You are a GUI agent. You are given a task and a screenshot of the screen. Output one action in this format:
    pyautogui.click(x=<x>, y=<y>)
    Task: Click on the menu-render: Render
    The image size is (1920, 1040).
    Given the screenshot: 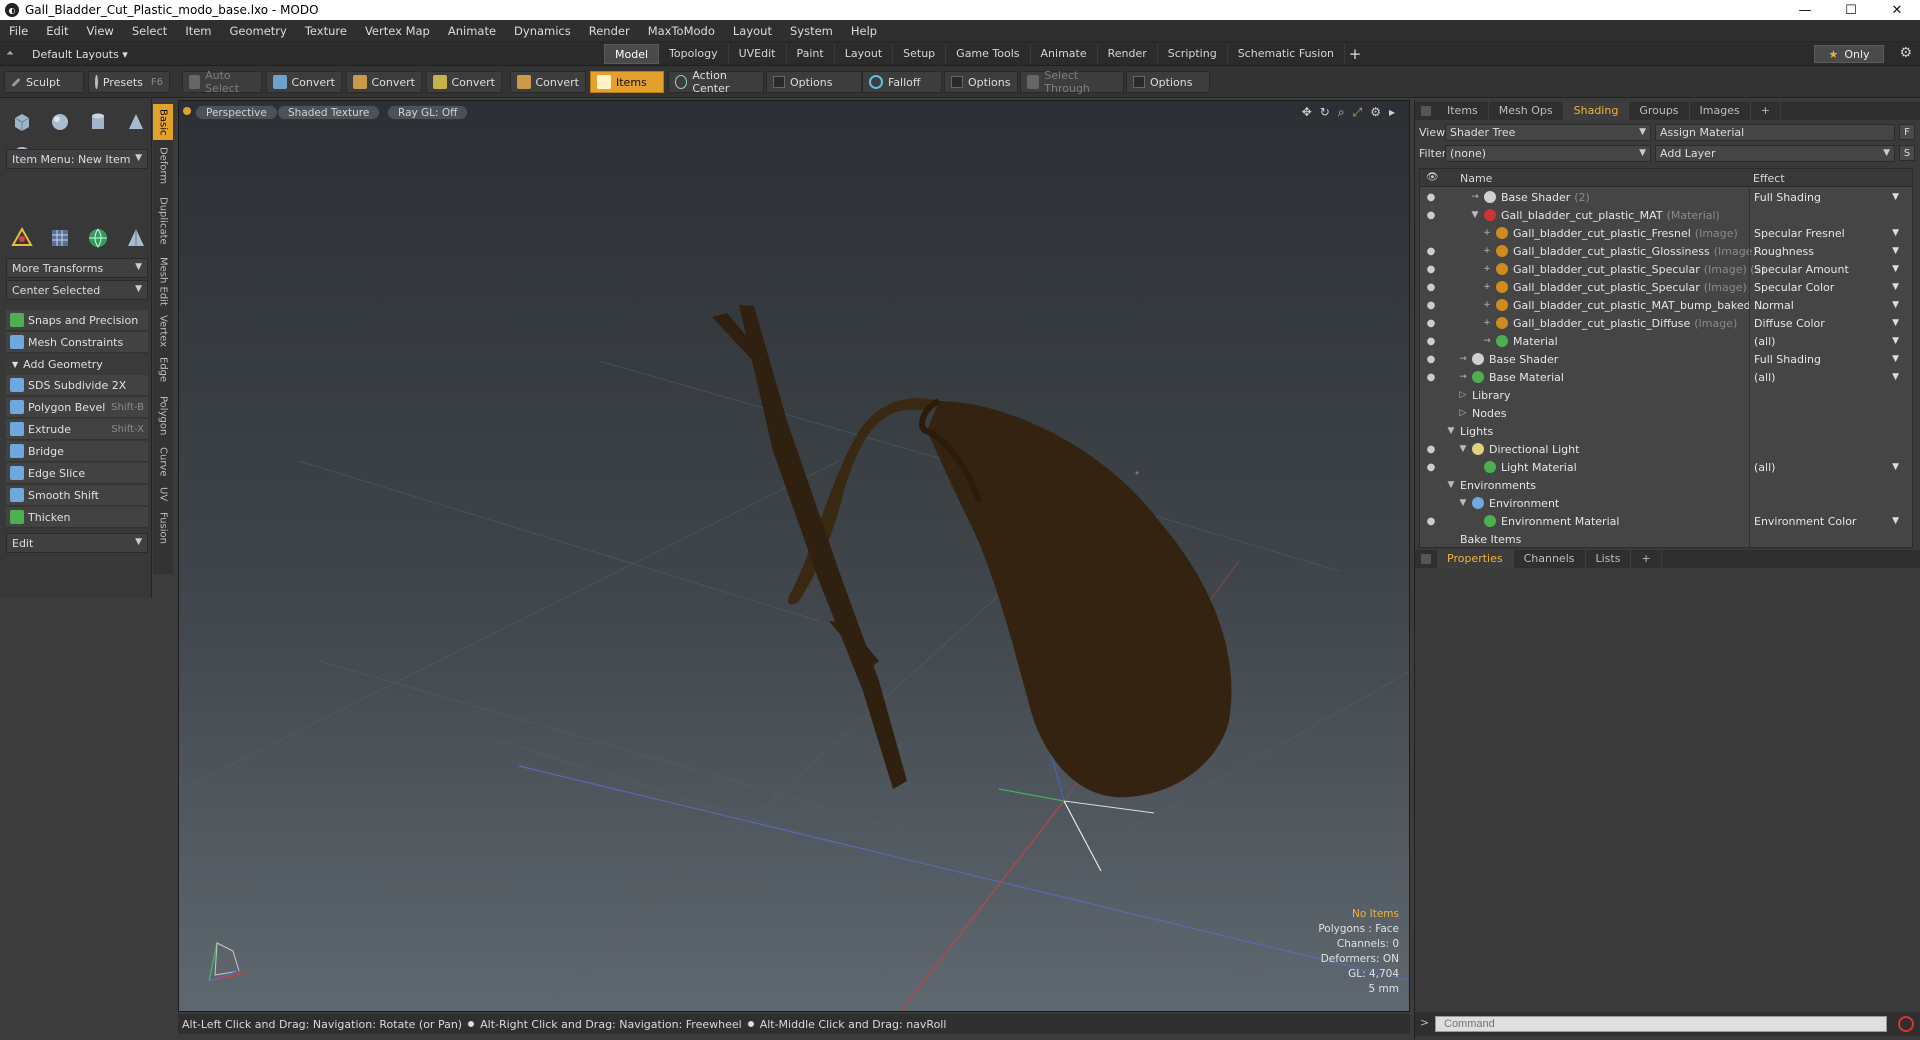 What is the action you would take?
    pyautogui.click(x=609, y=31)
    